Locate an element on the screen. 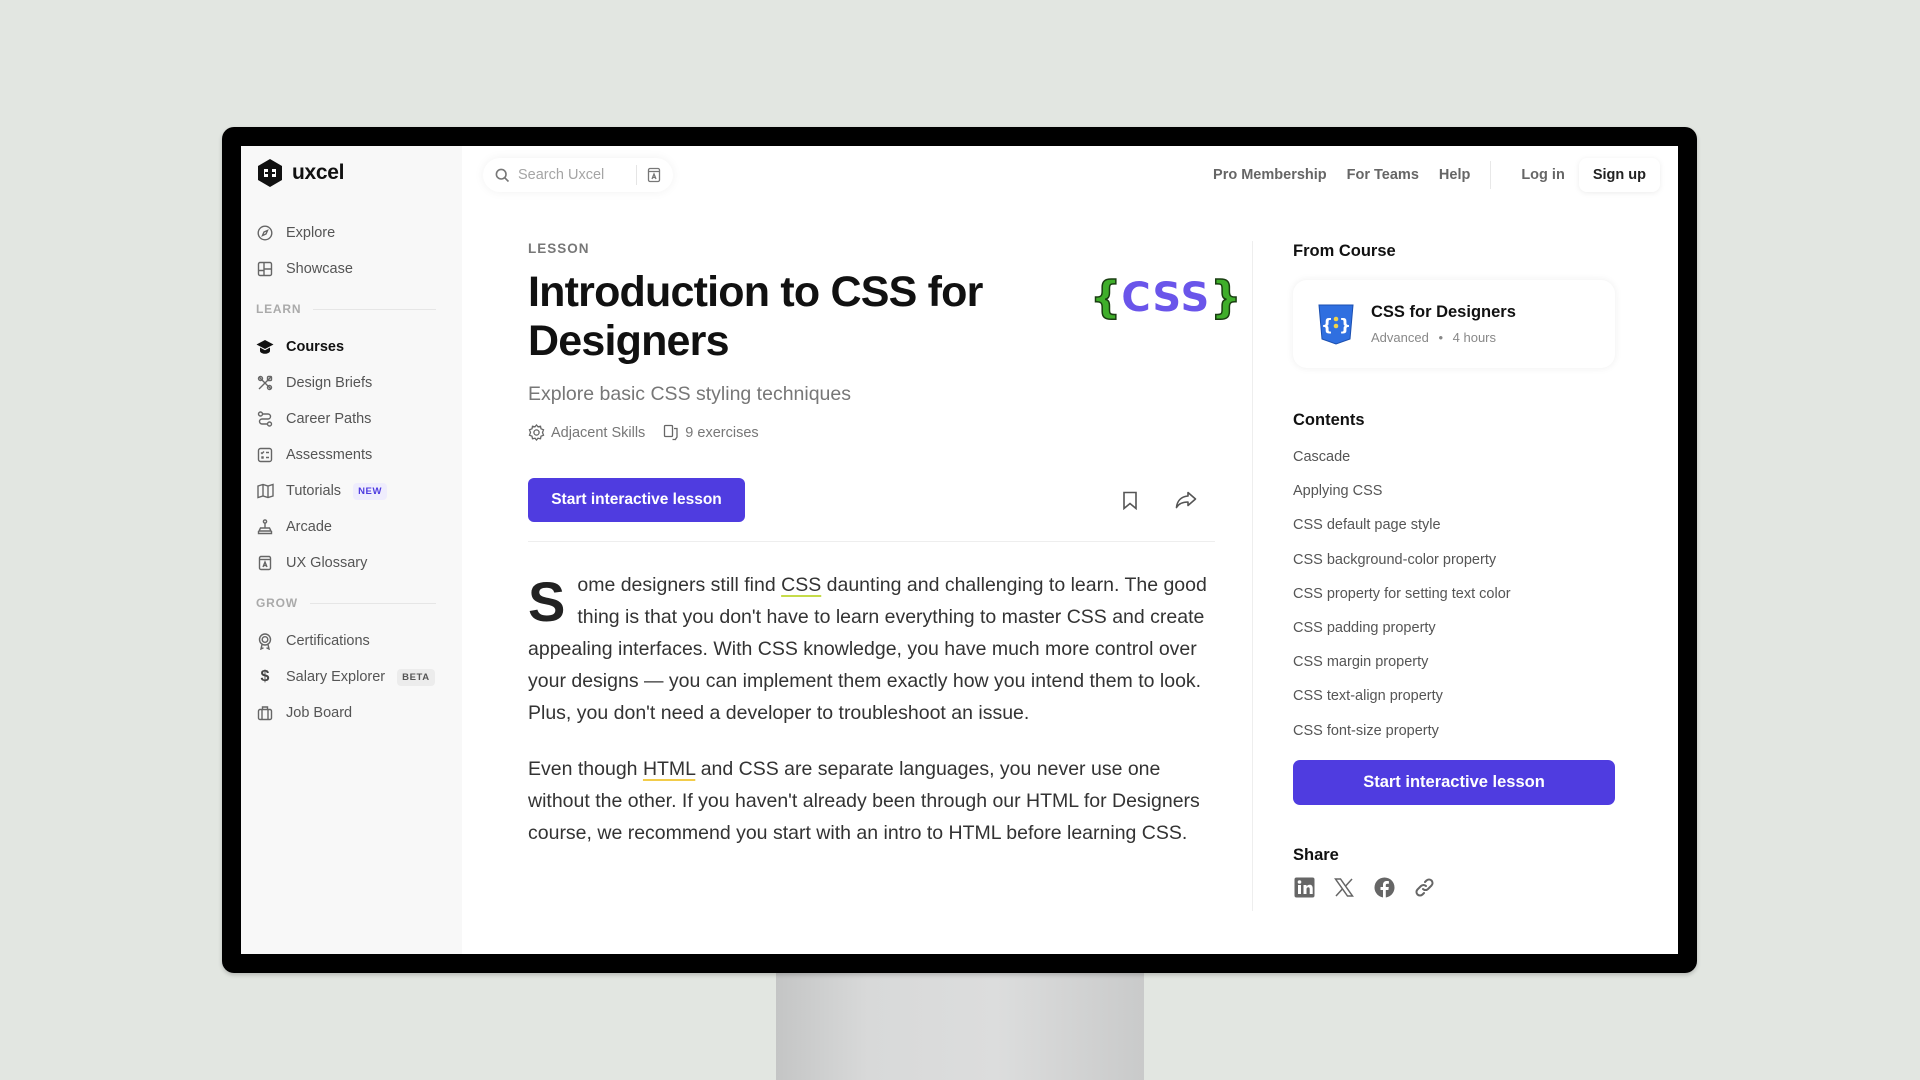  contents-item: Cascade is located at coordinates (1402, 465).